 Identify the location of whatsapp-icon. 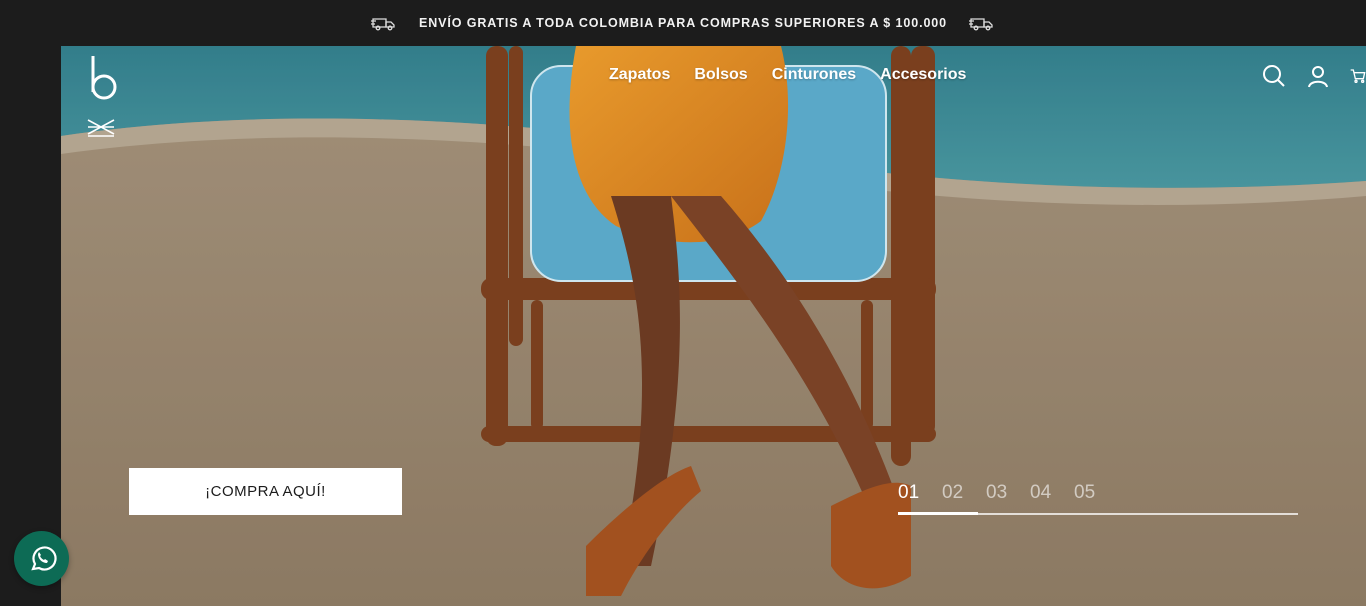
(43, 558).